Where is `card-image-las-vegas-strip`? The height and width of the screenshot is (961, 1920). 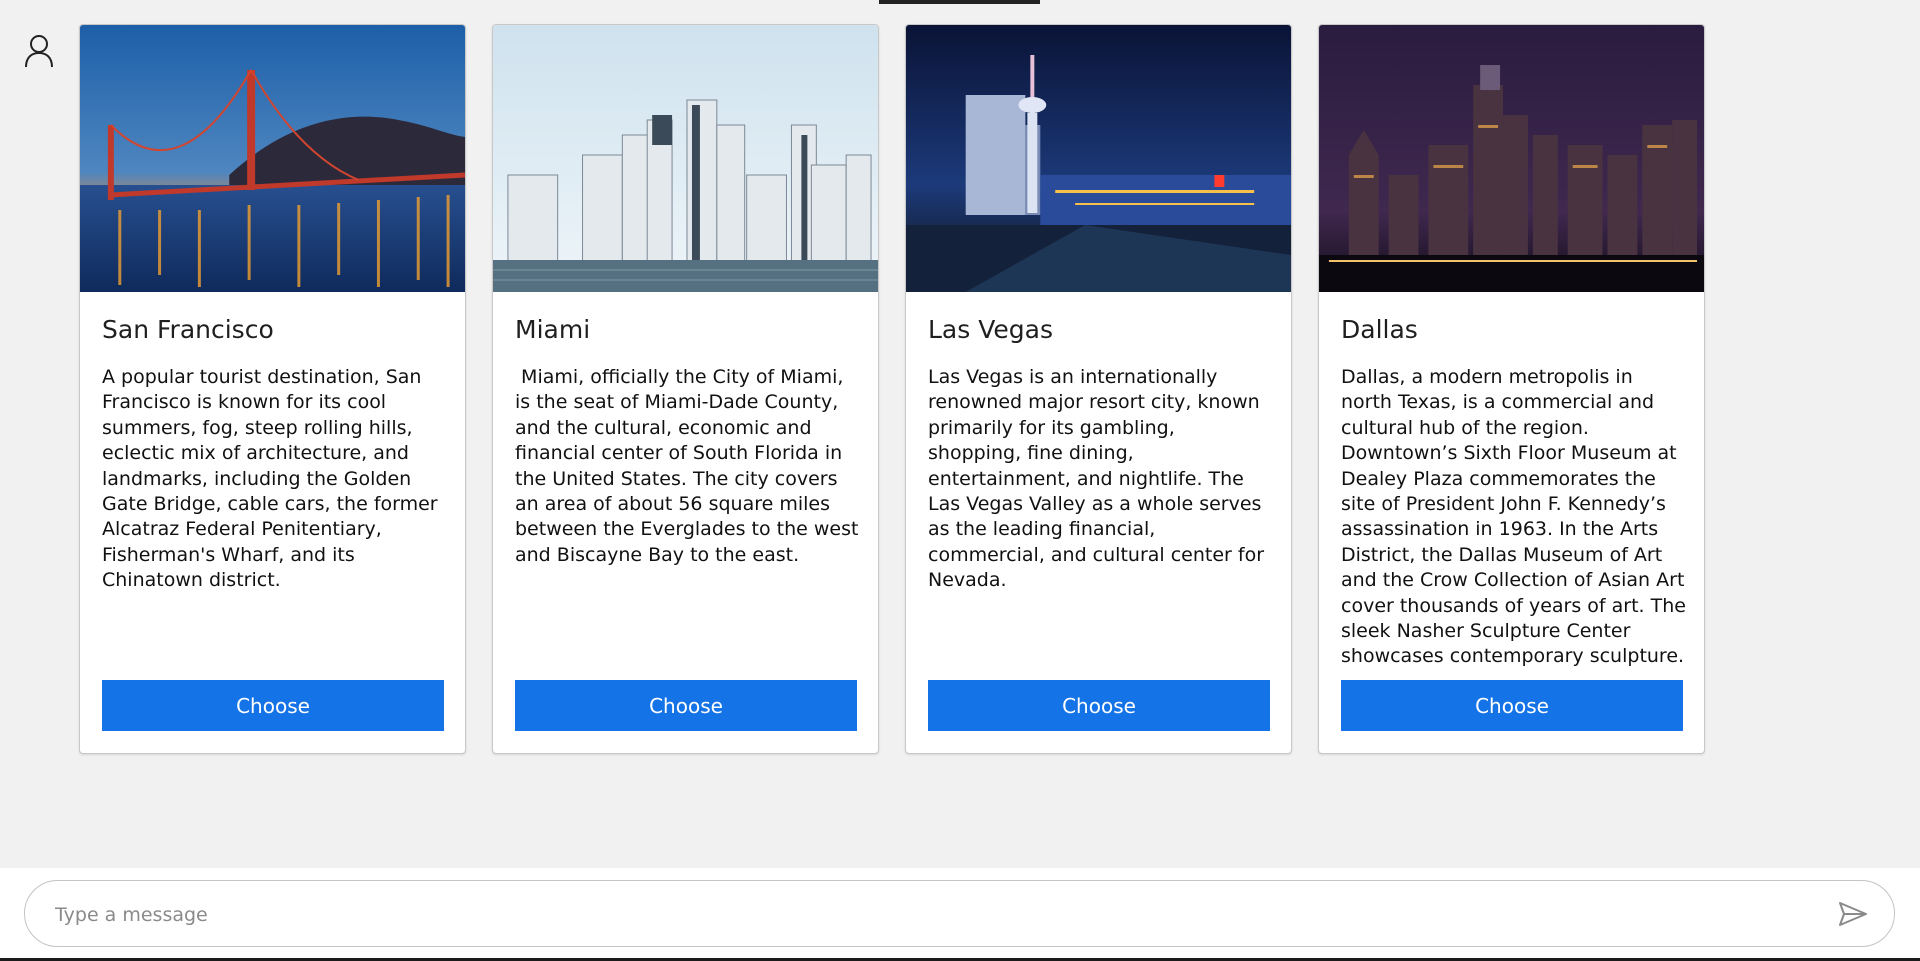 card-image-las-vegas-strip is located at coordinates (1098, 158).